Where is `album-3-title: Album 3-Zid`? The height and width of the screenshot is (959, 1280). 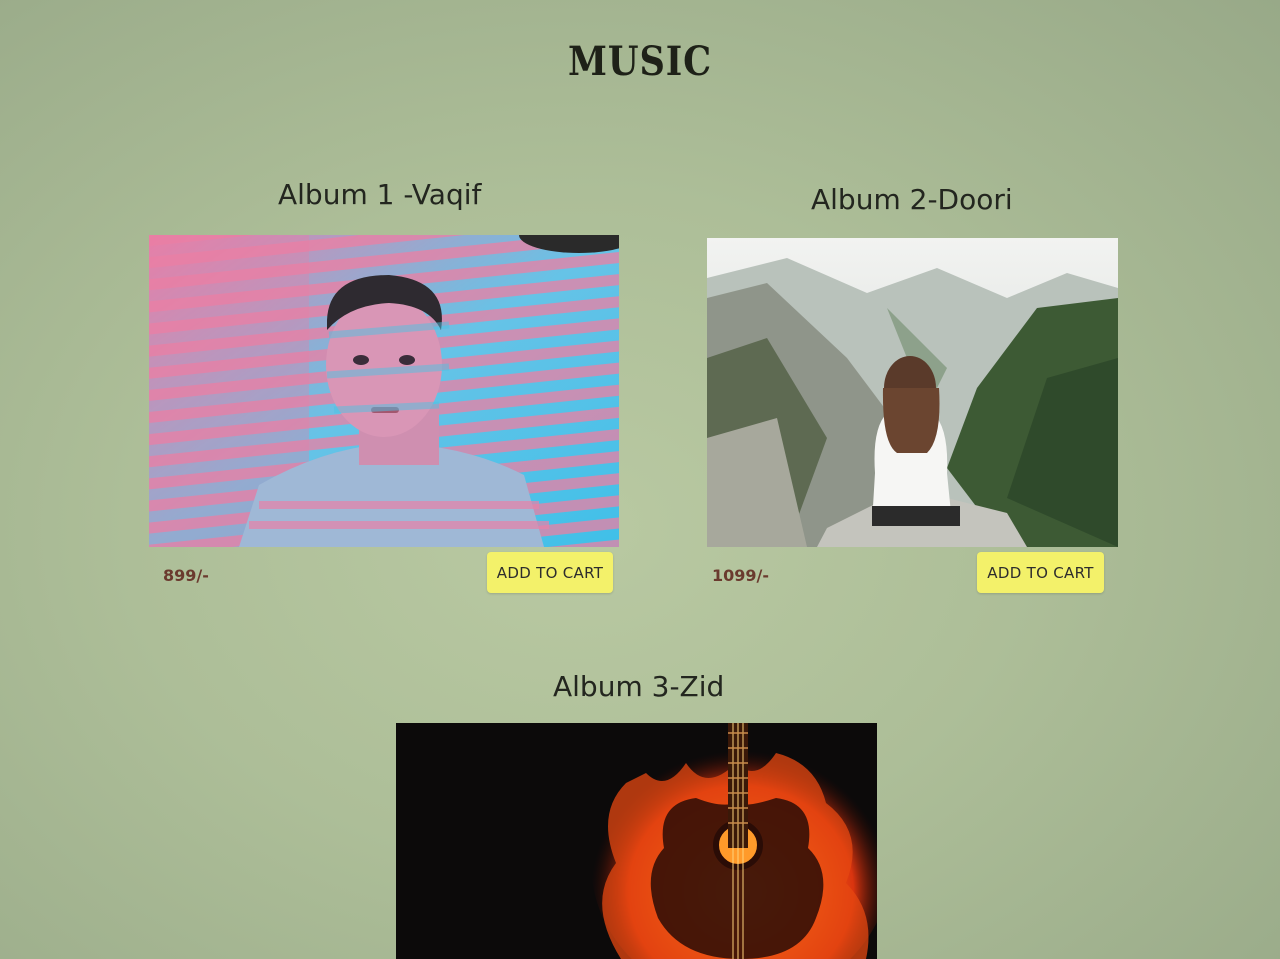 album-3-title: Album 3-Zid is located at coordinates (639, 686).